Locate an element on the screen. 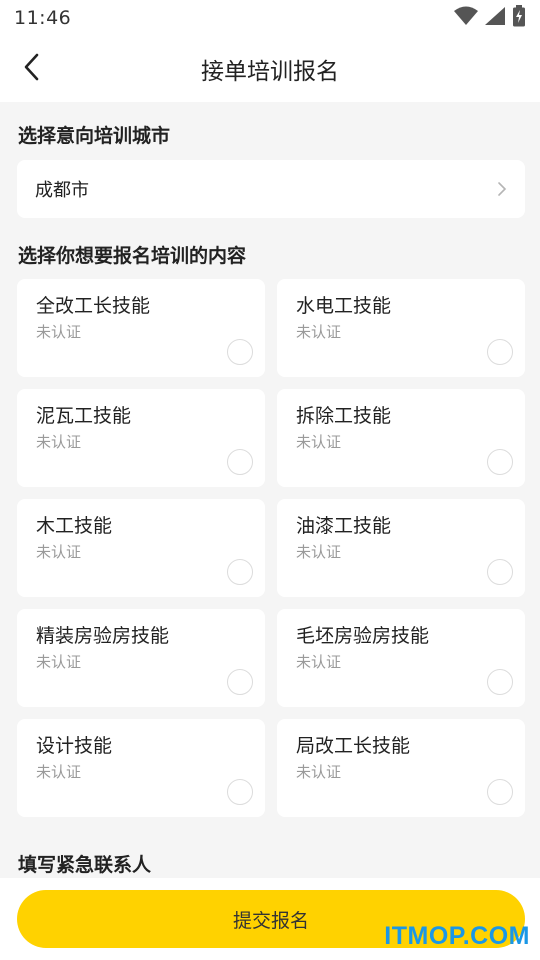  skill-card: 设计技能 未认证 is located at coordinates (141, 768).